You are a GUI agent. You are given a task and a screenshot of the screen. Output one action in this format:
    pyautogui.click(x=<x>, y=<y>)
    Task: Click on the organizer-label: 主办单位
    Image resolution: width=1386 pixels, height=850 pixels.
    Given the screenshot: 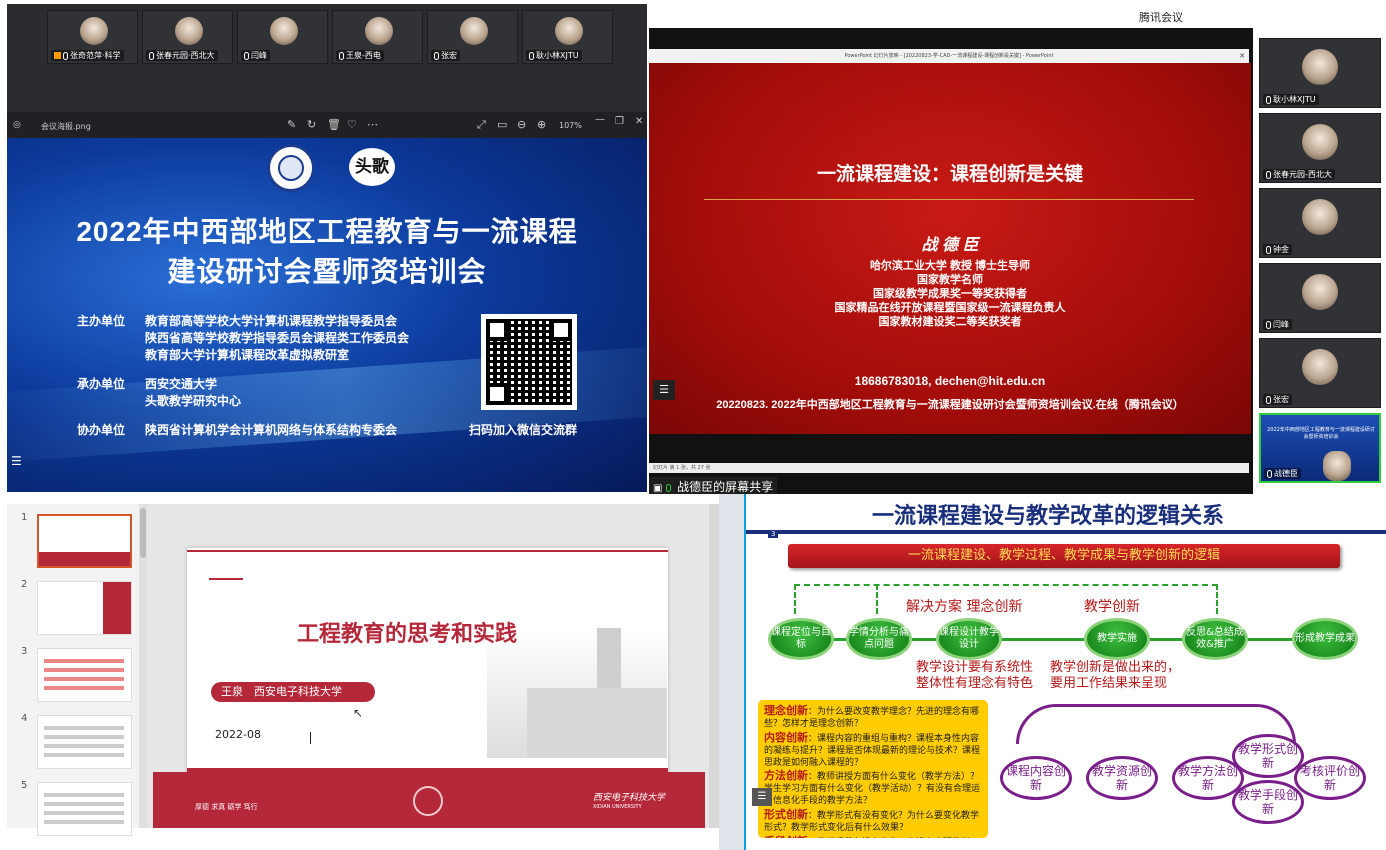 What is the action you would take?
    pyautogui.click(x=101, y=321)
    